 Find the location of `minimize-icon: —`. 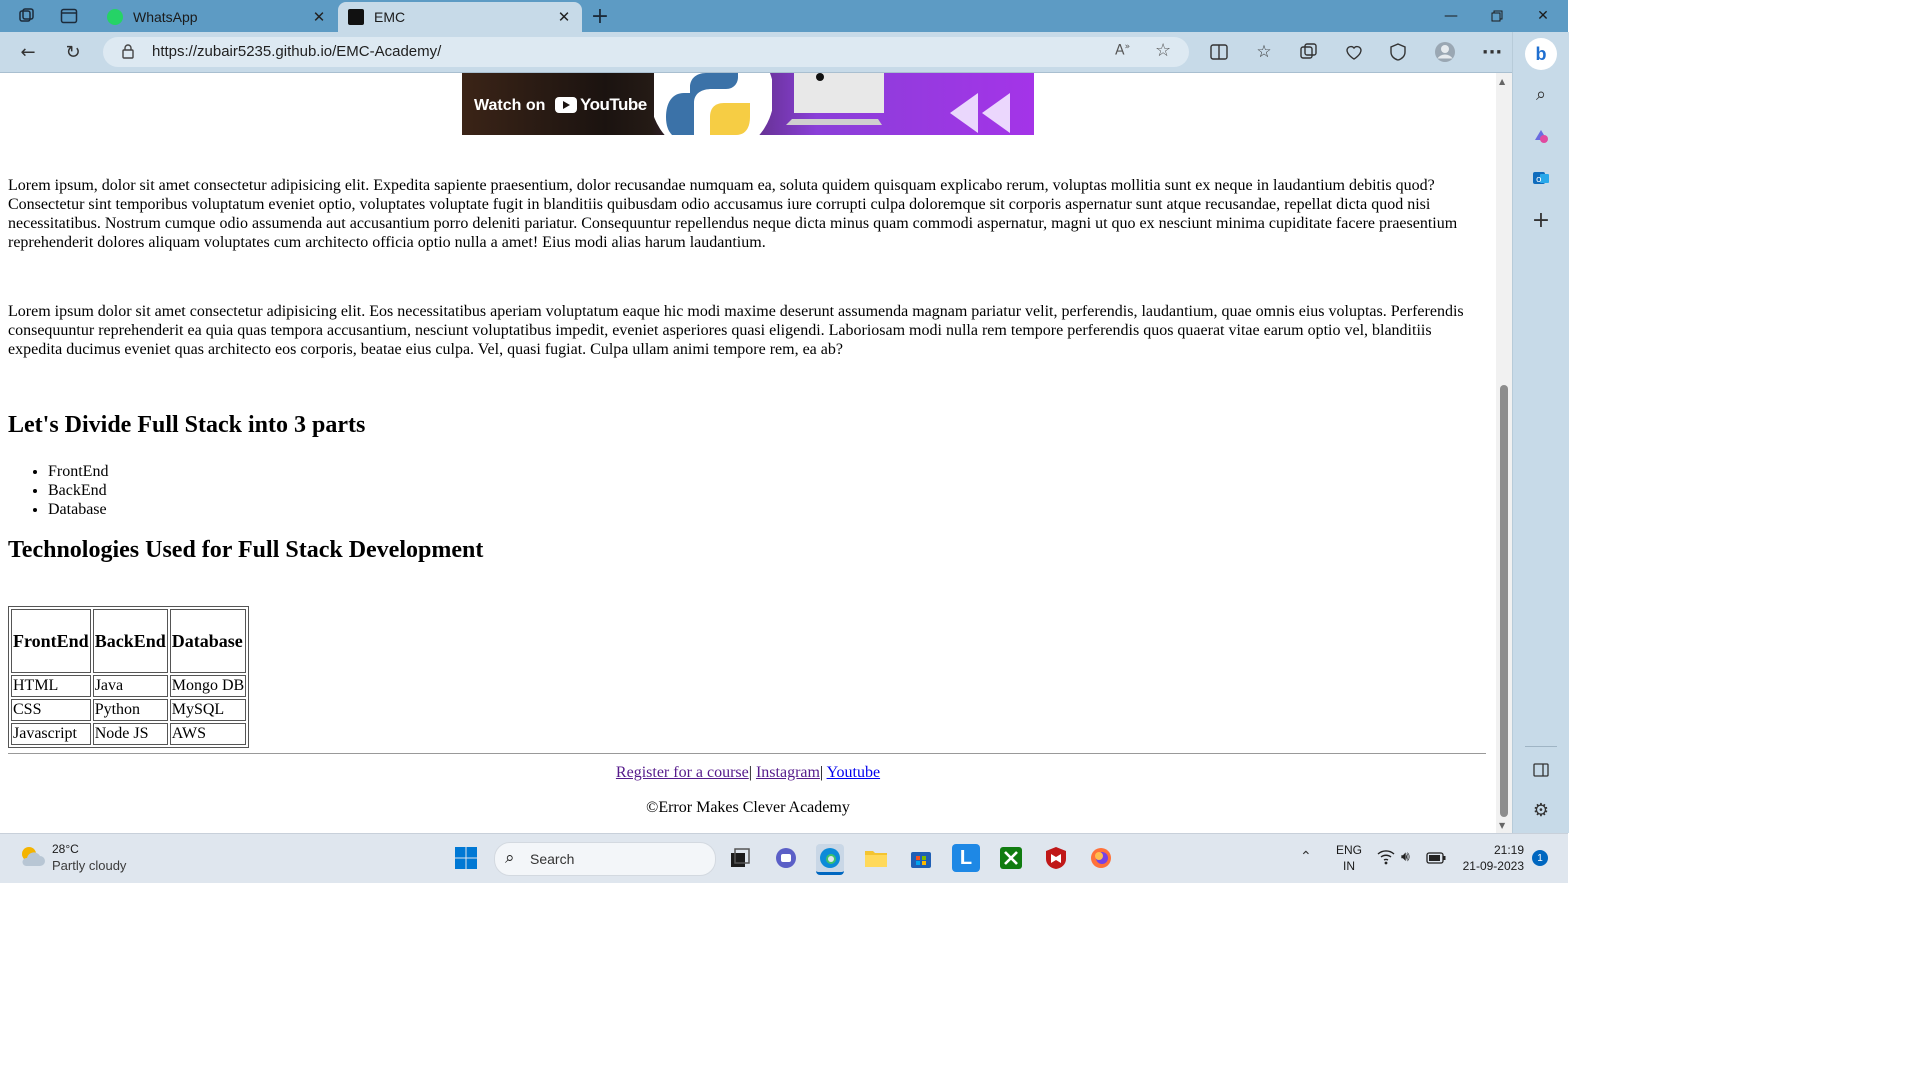

minimize-icon: — is located at coordinates (1451, 16).